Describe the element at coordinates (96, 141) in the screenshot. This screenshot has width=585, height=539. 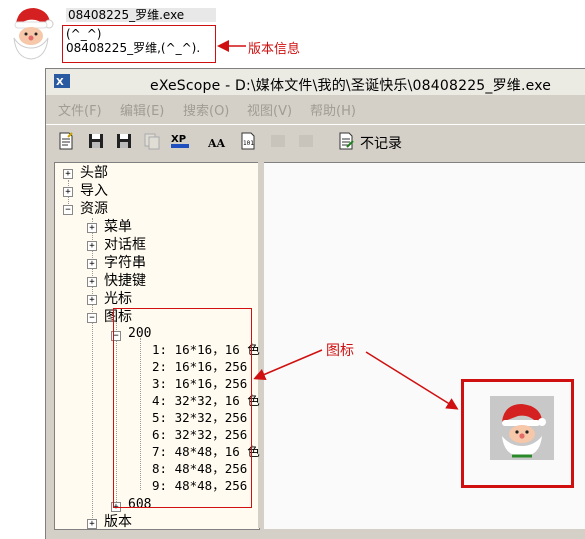
I see `save-icon` at that location.